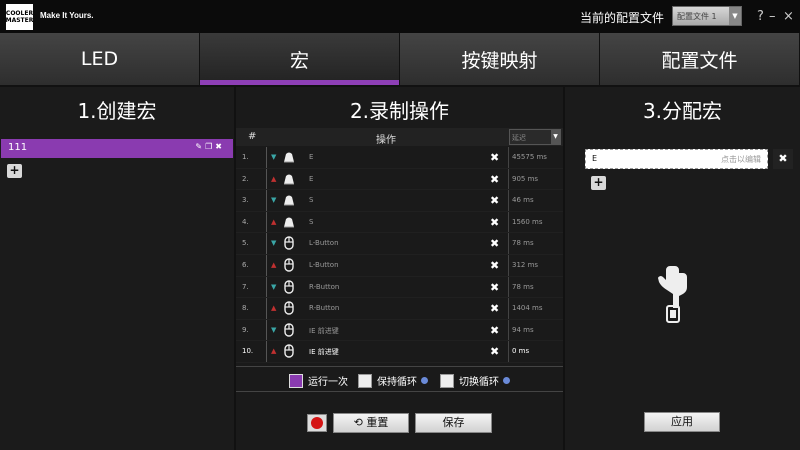  What do you see at coordinates (318, 380) in the screenshot?
I see `mode-run-once: 运行一次` at bounding box center [318, 380].